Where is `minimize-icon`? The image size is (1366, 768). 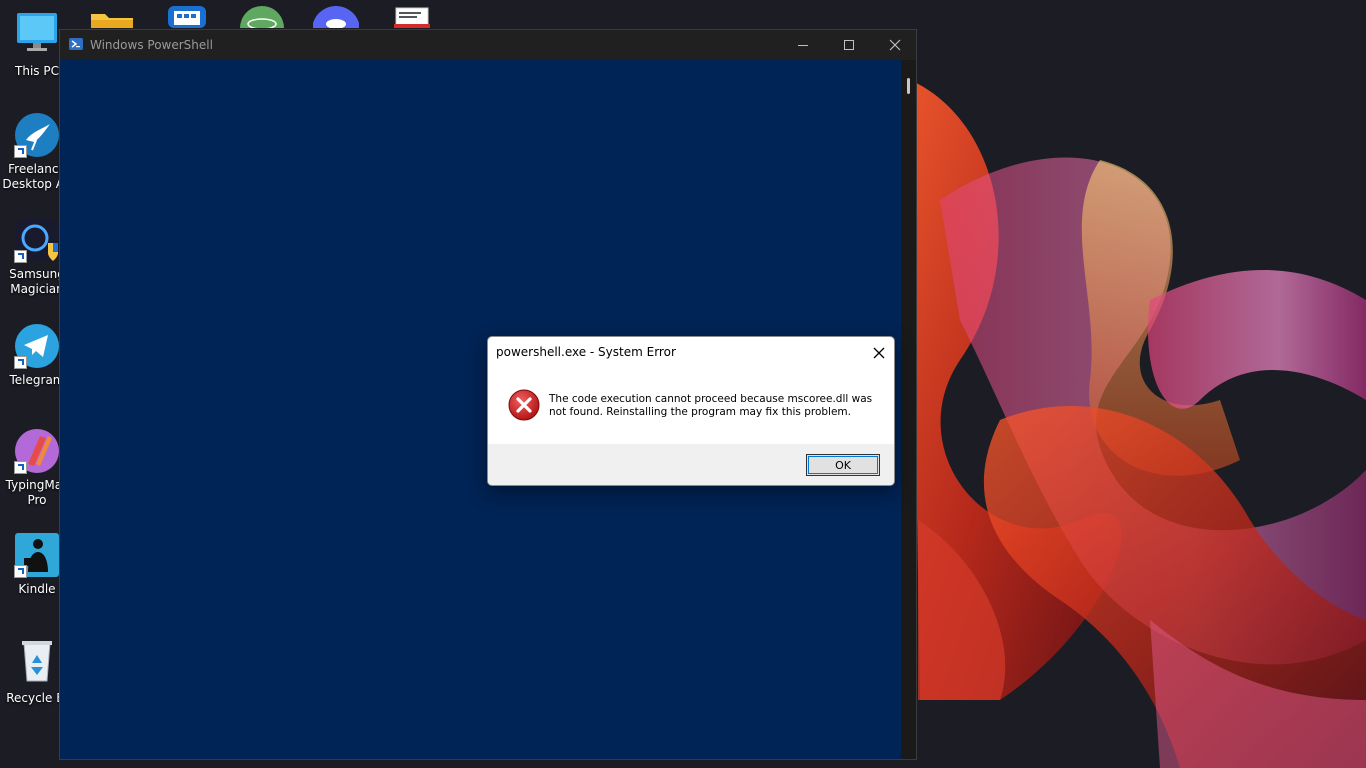 minimize-icon is located at coordinates (803, 45).